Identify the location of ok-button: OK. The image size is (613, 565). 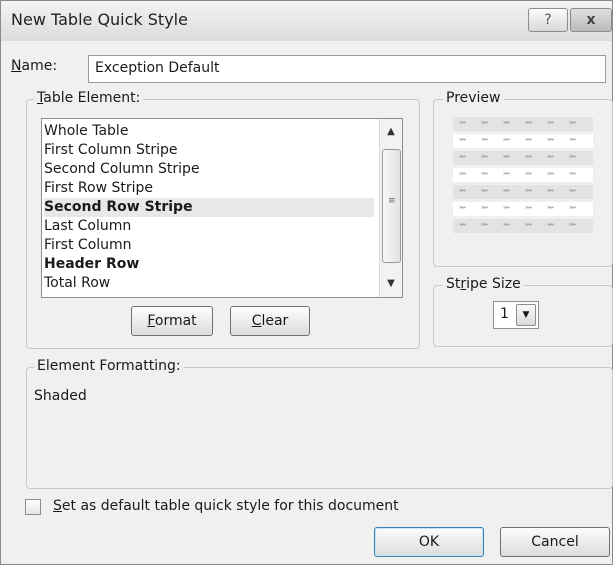
(429, 542).